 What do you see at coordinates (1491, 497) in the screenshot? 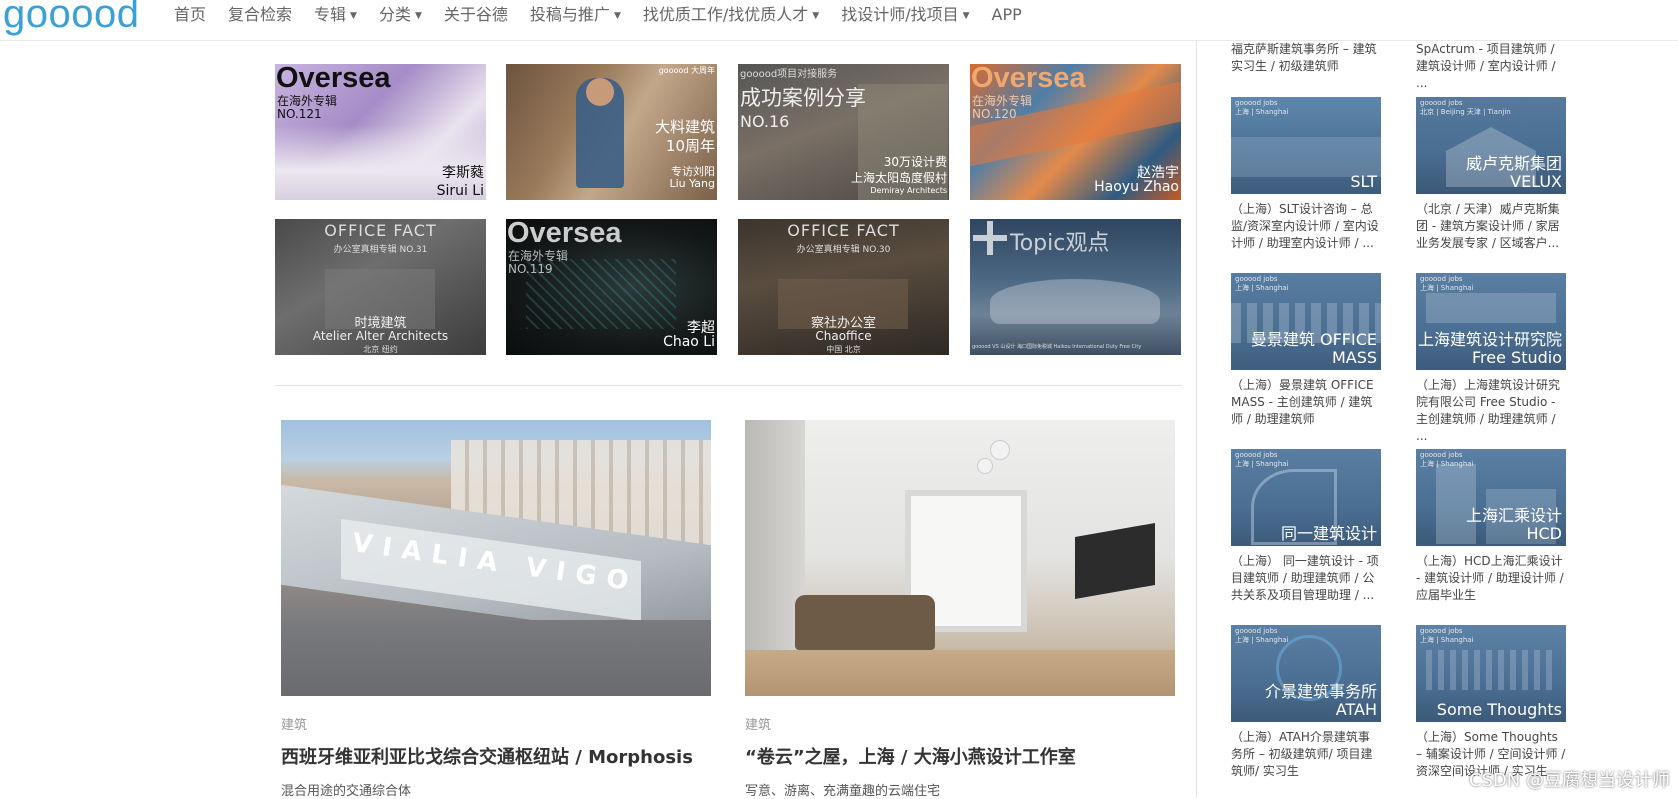
I see `job-image-hcd: gooood jobs 上海 | Shanghai 上海汇乘设计 HCD` at bounding box center [1491, 497].